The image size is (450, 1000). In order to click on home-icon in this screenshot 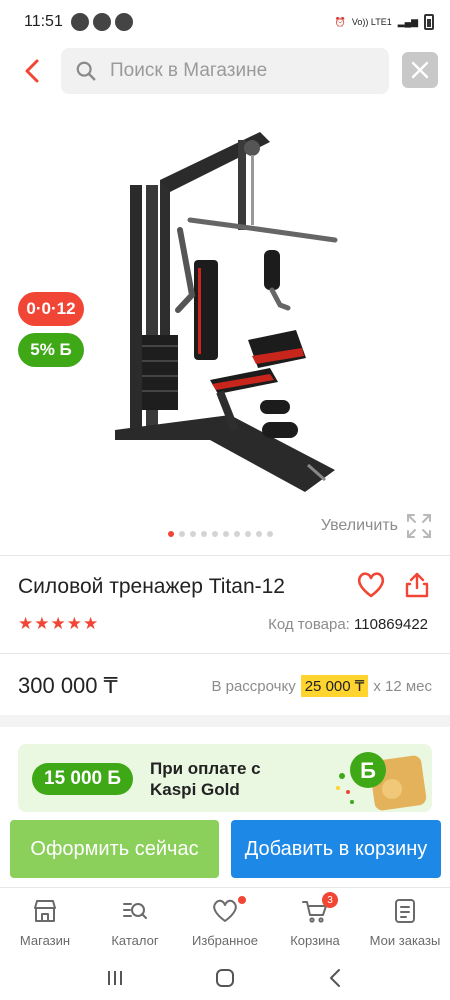, I will do `click(225, 977)`.